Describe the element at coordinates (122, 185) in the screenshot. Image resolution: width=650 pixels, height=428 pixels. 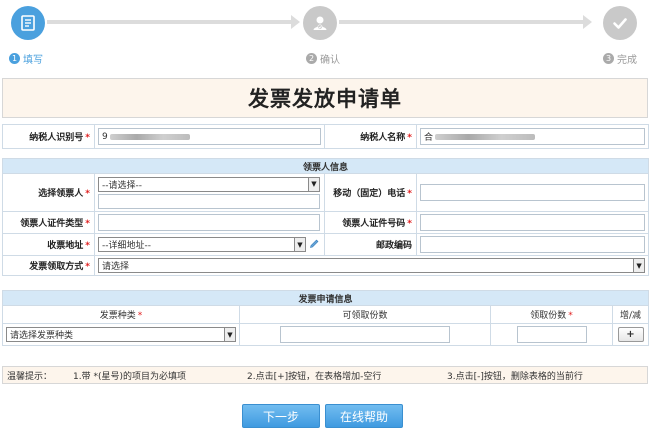
I see `recipient-select-value: --请选择--` at that location.